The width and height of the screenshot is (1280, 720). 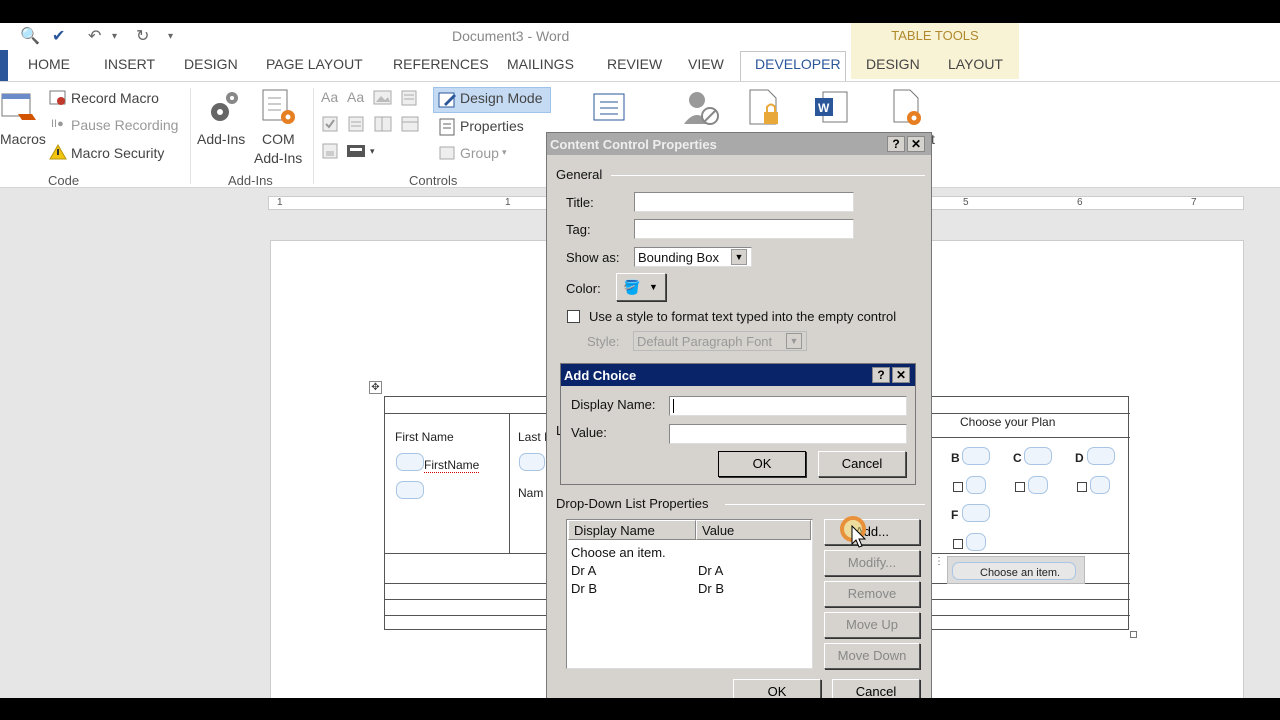 What do you see at coordinates (49, 64) in the screenshot?
I see `tab-home: HOME` at bounding box center [49, 64].